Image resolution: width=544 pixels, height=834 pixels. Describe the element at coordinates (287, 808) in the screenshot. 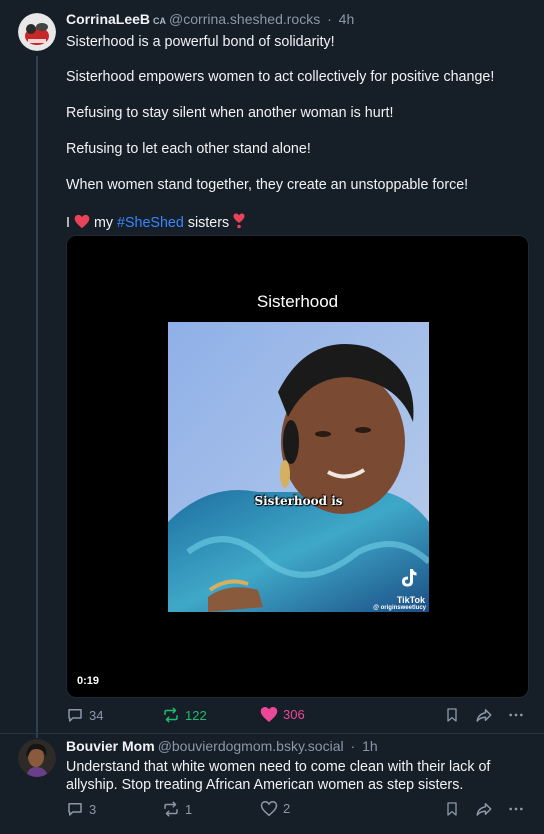

I see `like-count: 2` at that location.